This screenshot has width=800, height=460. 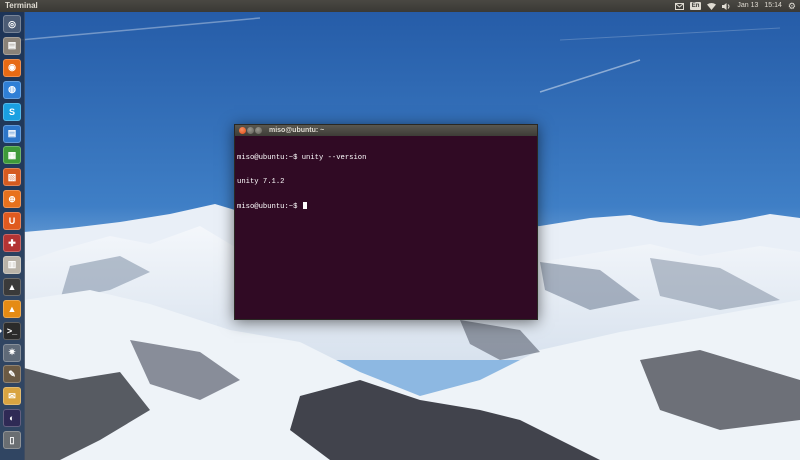 What do you see at coordinates (12, 133) in the screenshot?
I see `libreoffice-writer-icon: ▤` at bounding box center [12, 133].